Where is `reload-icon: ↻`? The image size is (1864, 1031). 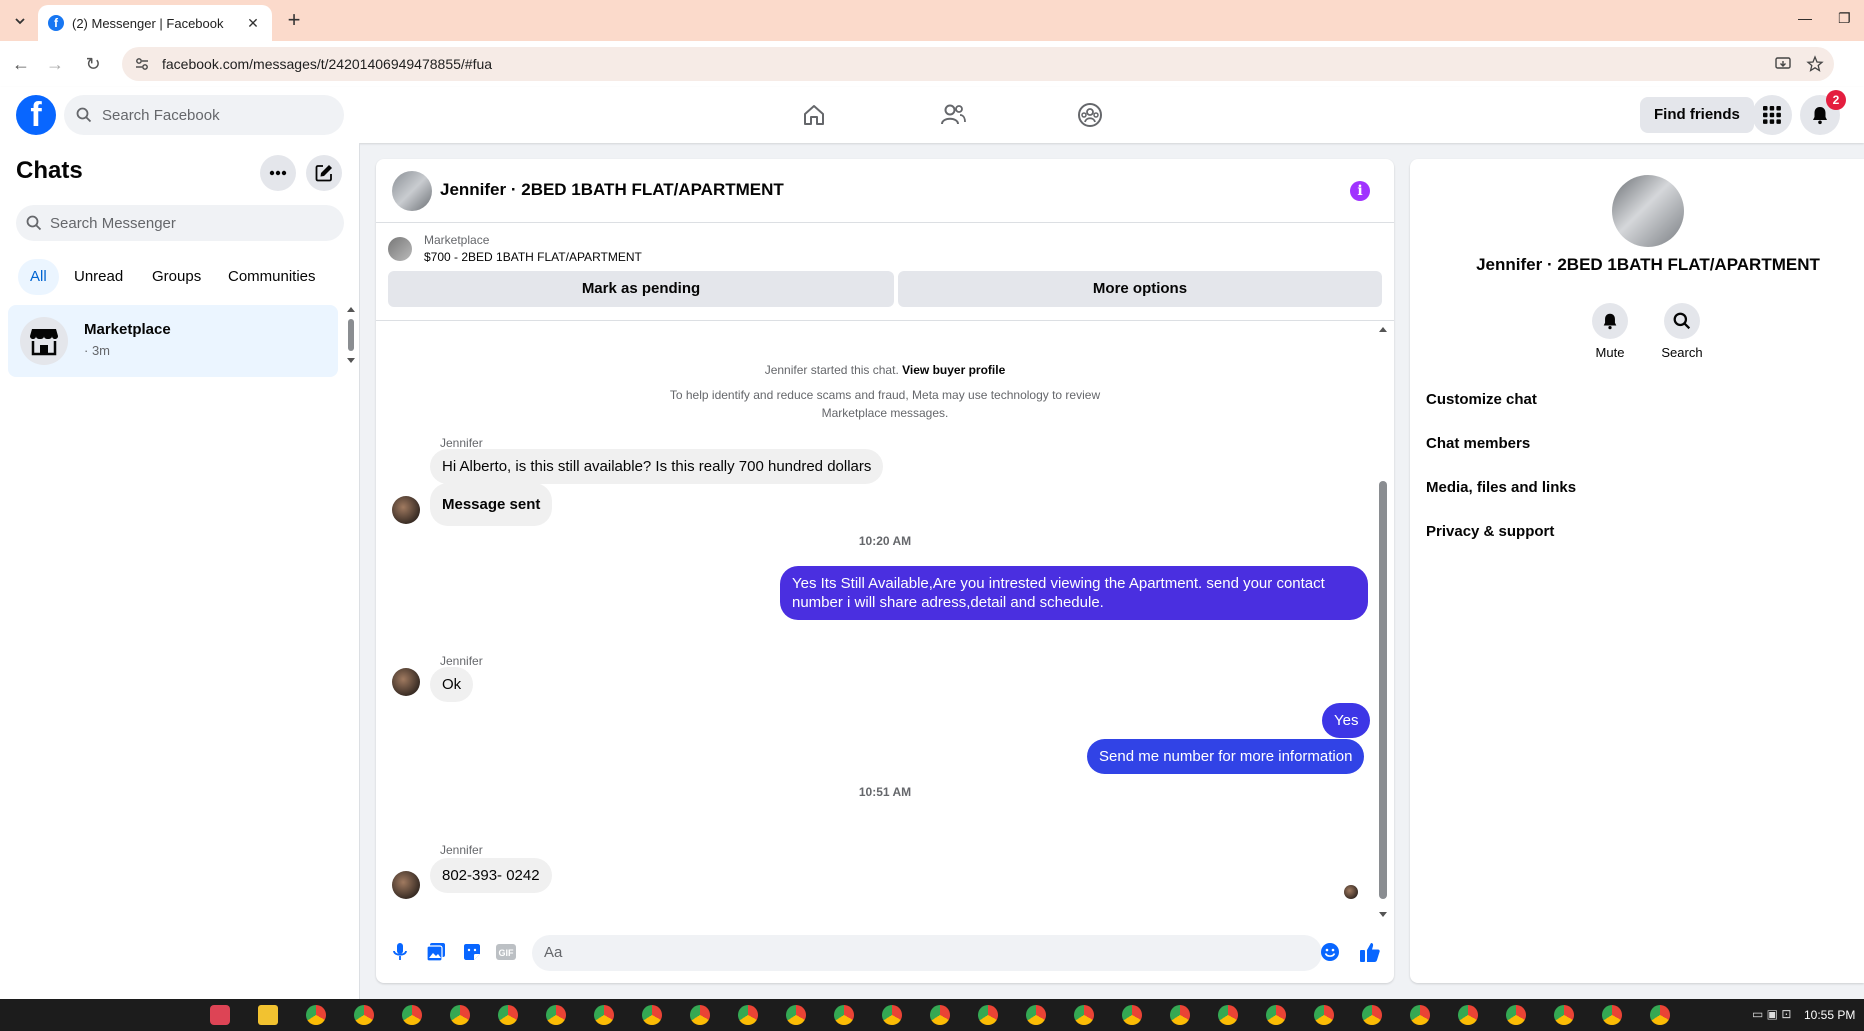
reload-icon: ↻ is located at coordinates (93, 64).